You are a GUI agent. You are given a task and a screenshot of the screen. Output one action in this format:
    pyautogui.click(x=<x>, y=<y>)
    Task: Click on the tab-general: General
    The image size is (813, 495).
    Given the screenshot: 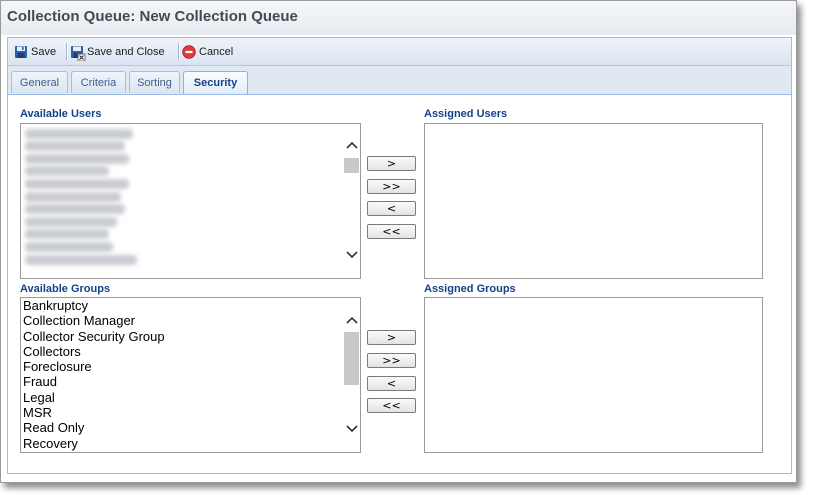 What is the action you would take?
    pyautogui.click(x=39, y=82)
    